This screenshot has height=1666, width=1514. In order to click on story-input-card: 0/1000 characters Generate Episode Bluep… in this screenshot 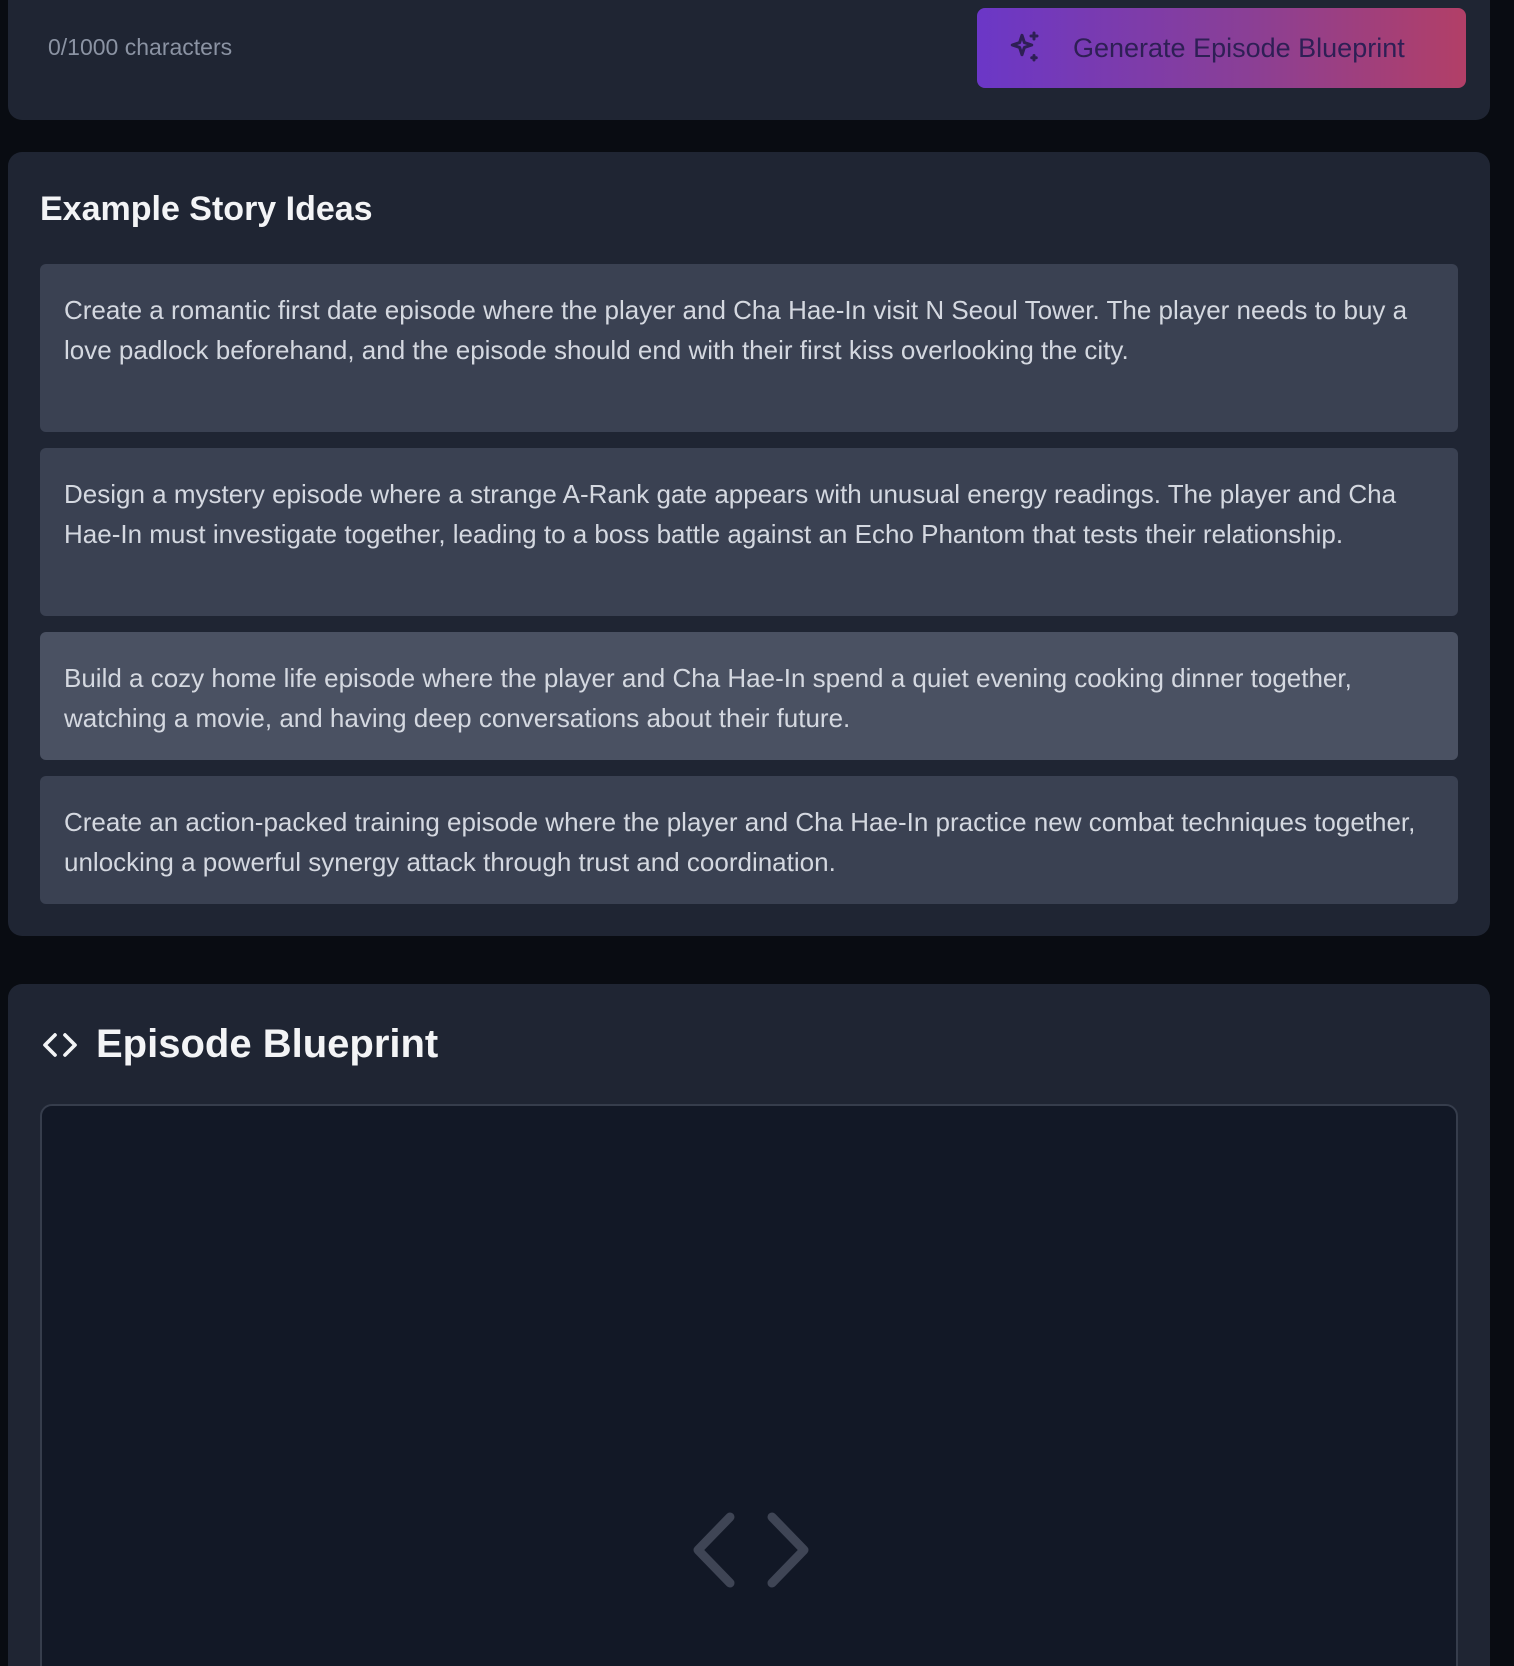, I will do `click(749, 60)`.